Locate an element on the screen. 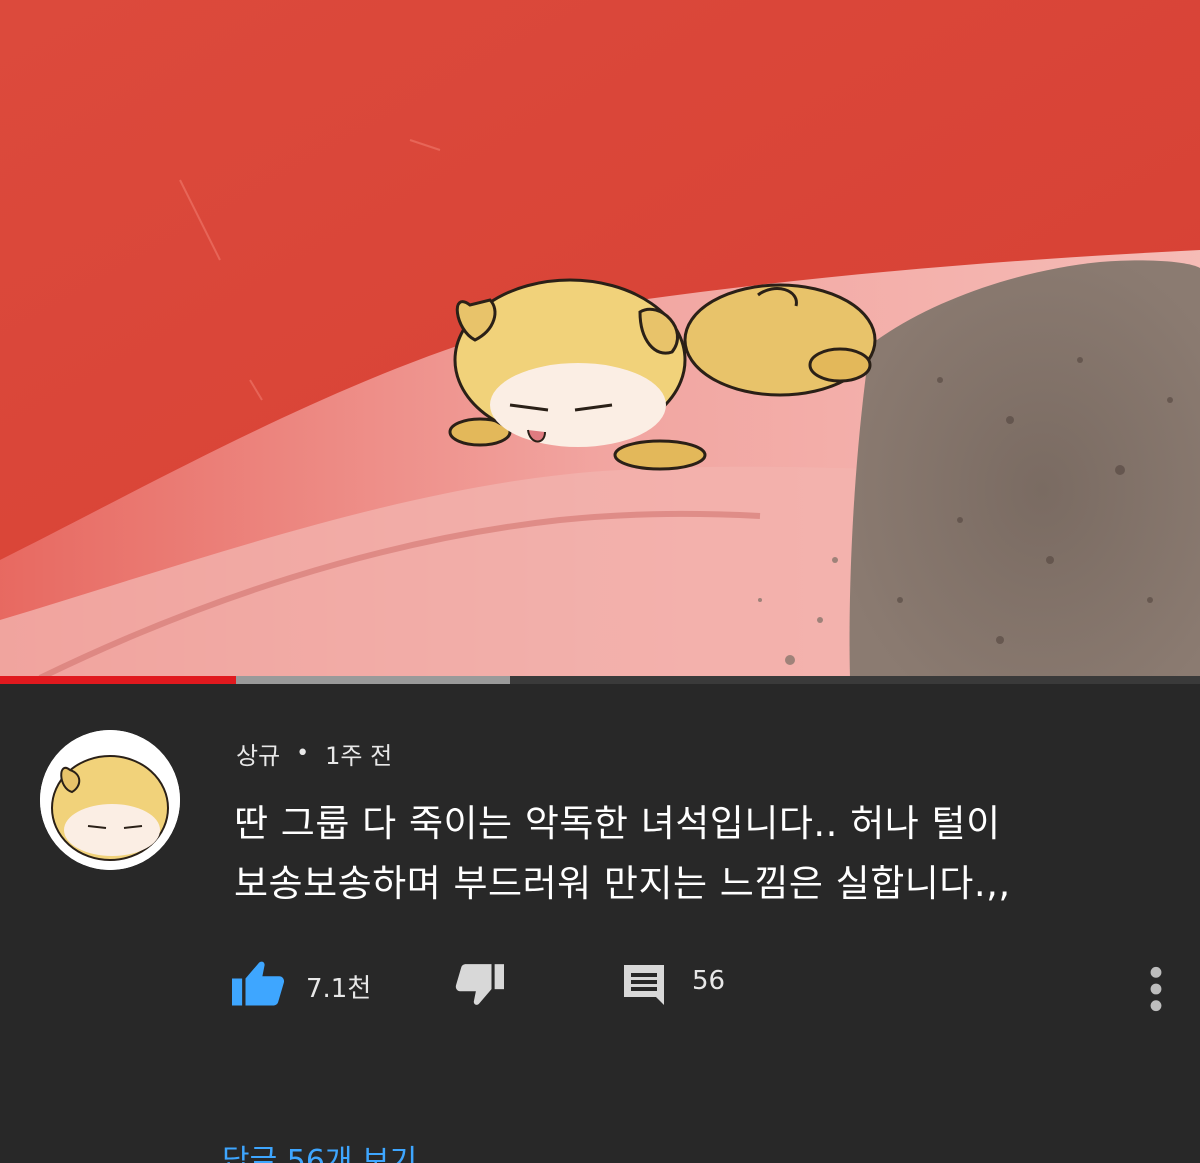 The width and height of the screenshot is (1200, 1163). view-replies-link: 답글 56개 보기 is located at coordinates (319, 1149).